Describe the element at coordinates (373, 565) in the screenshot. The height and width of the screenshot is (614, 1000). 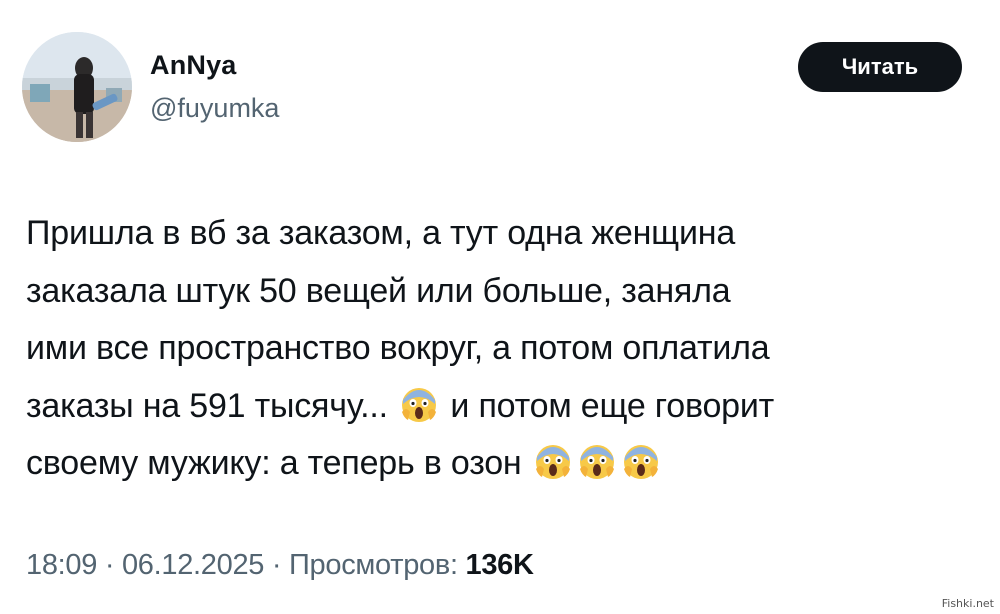
I see `views-label: Просмотров:` at that location.